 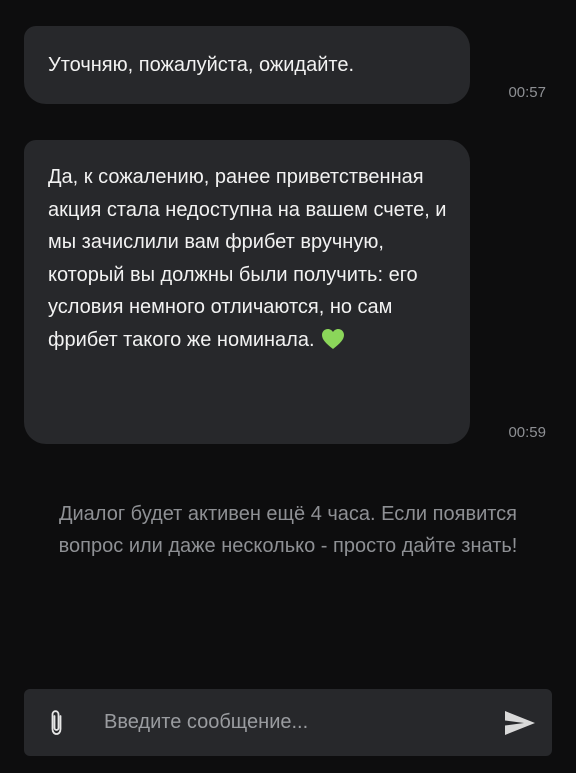 I want to click on message-composer, so click(x=288, y=722).